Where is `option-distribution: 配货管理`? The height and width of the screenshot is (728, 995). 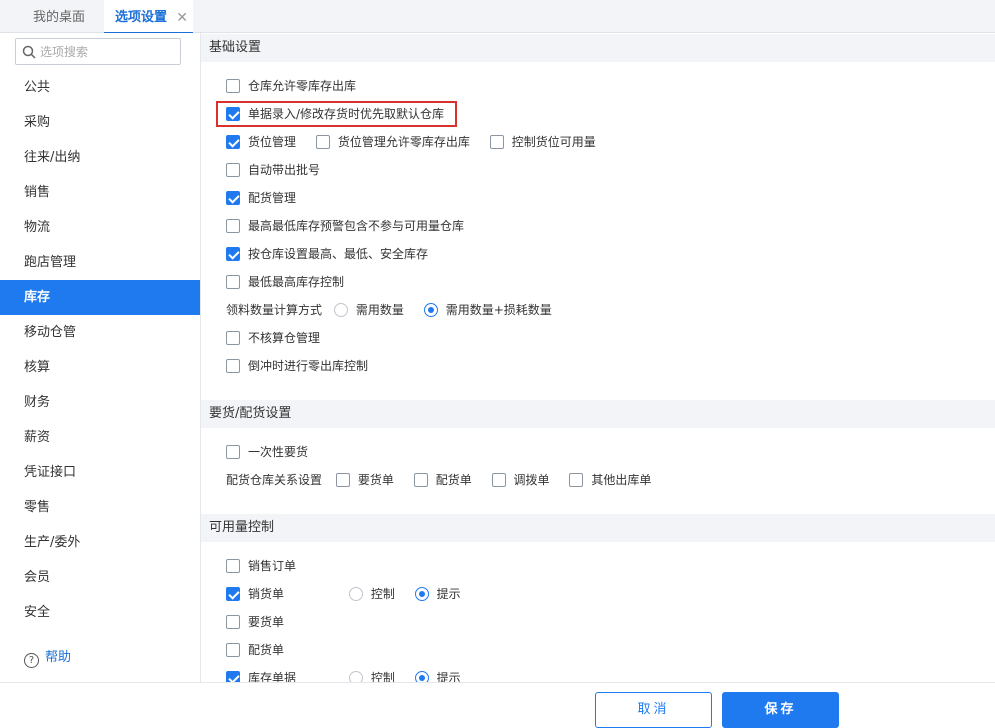
option-distribution: 配货管理 is located at coordinates (261, 198).